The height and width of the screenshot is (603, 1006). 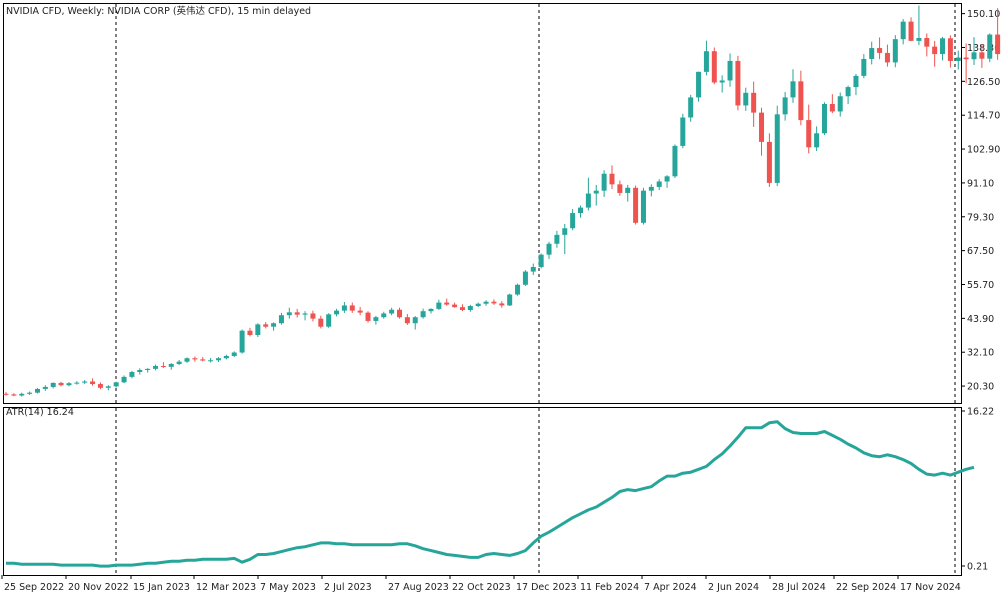 What do you see at coordinates (980, 183) in the screenshot?
I see `price-tick-label: 91.10` at bounding box center [980, 183].